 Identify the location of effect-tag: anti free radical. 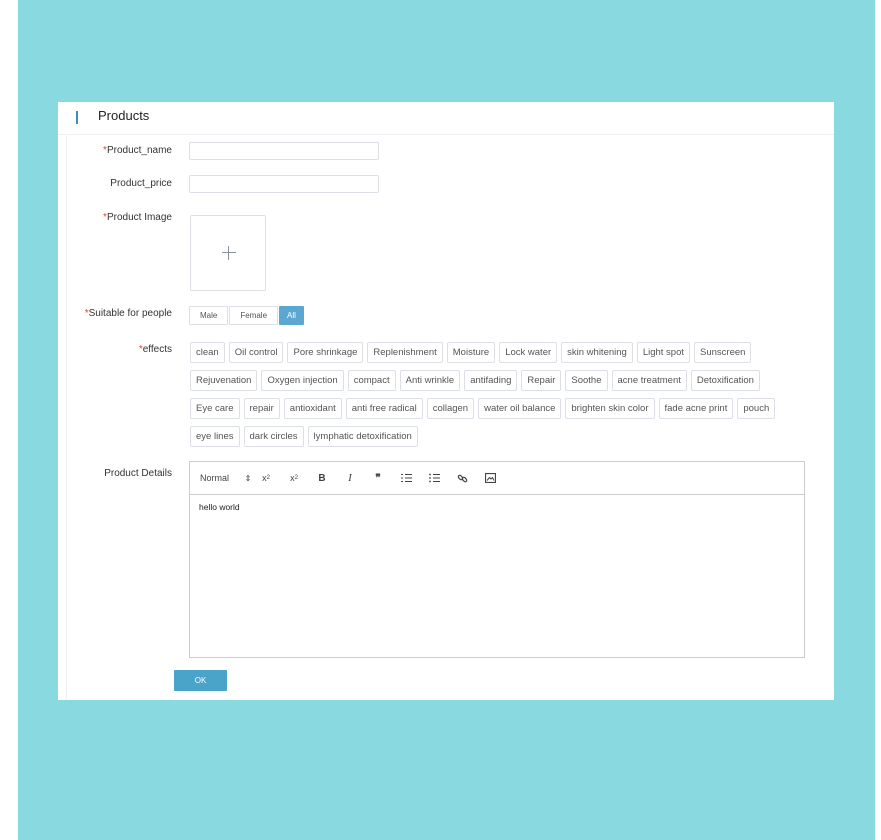
(384, 408).